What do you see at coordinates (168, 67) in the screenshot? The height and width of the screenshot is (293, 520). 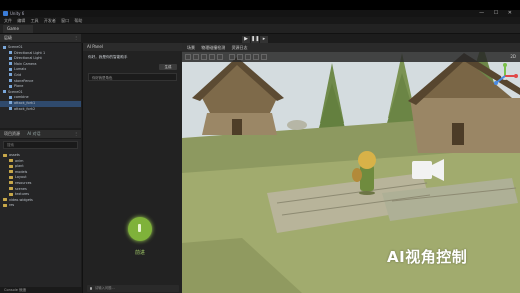 I see `generate-button: 生成` at bounding box center [168, 67].